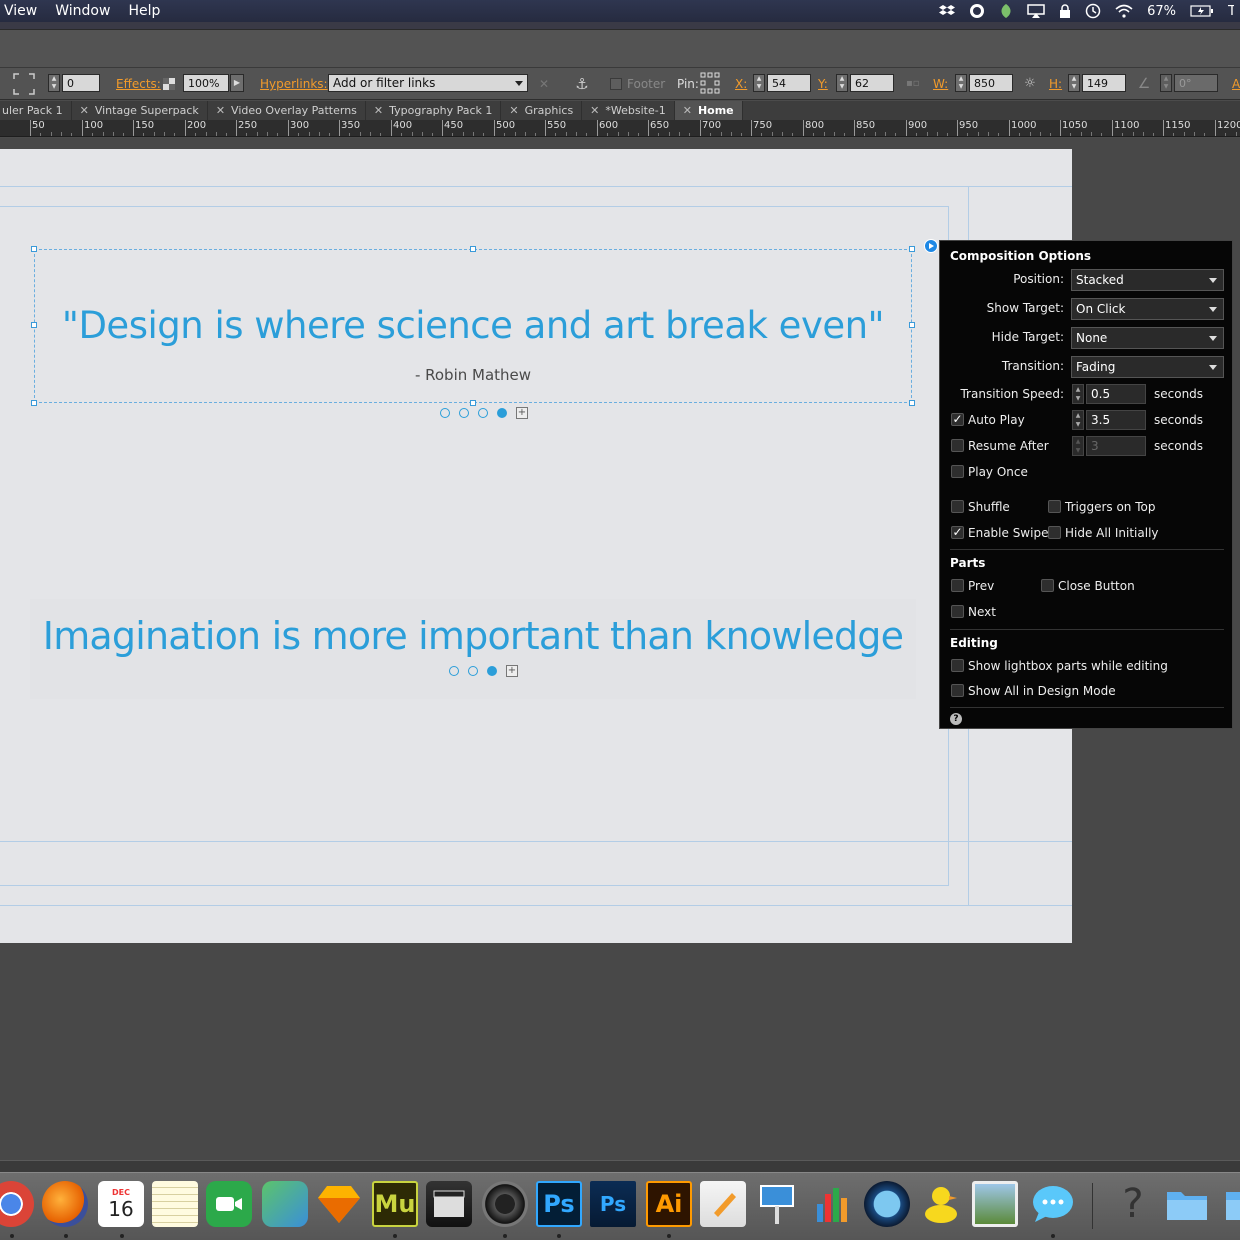 Image resolution: width=1240 pixels, height=1240 pixels. I want to click on footer-checkbox, so click(616, 84).